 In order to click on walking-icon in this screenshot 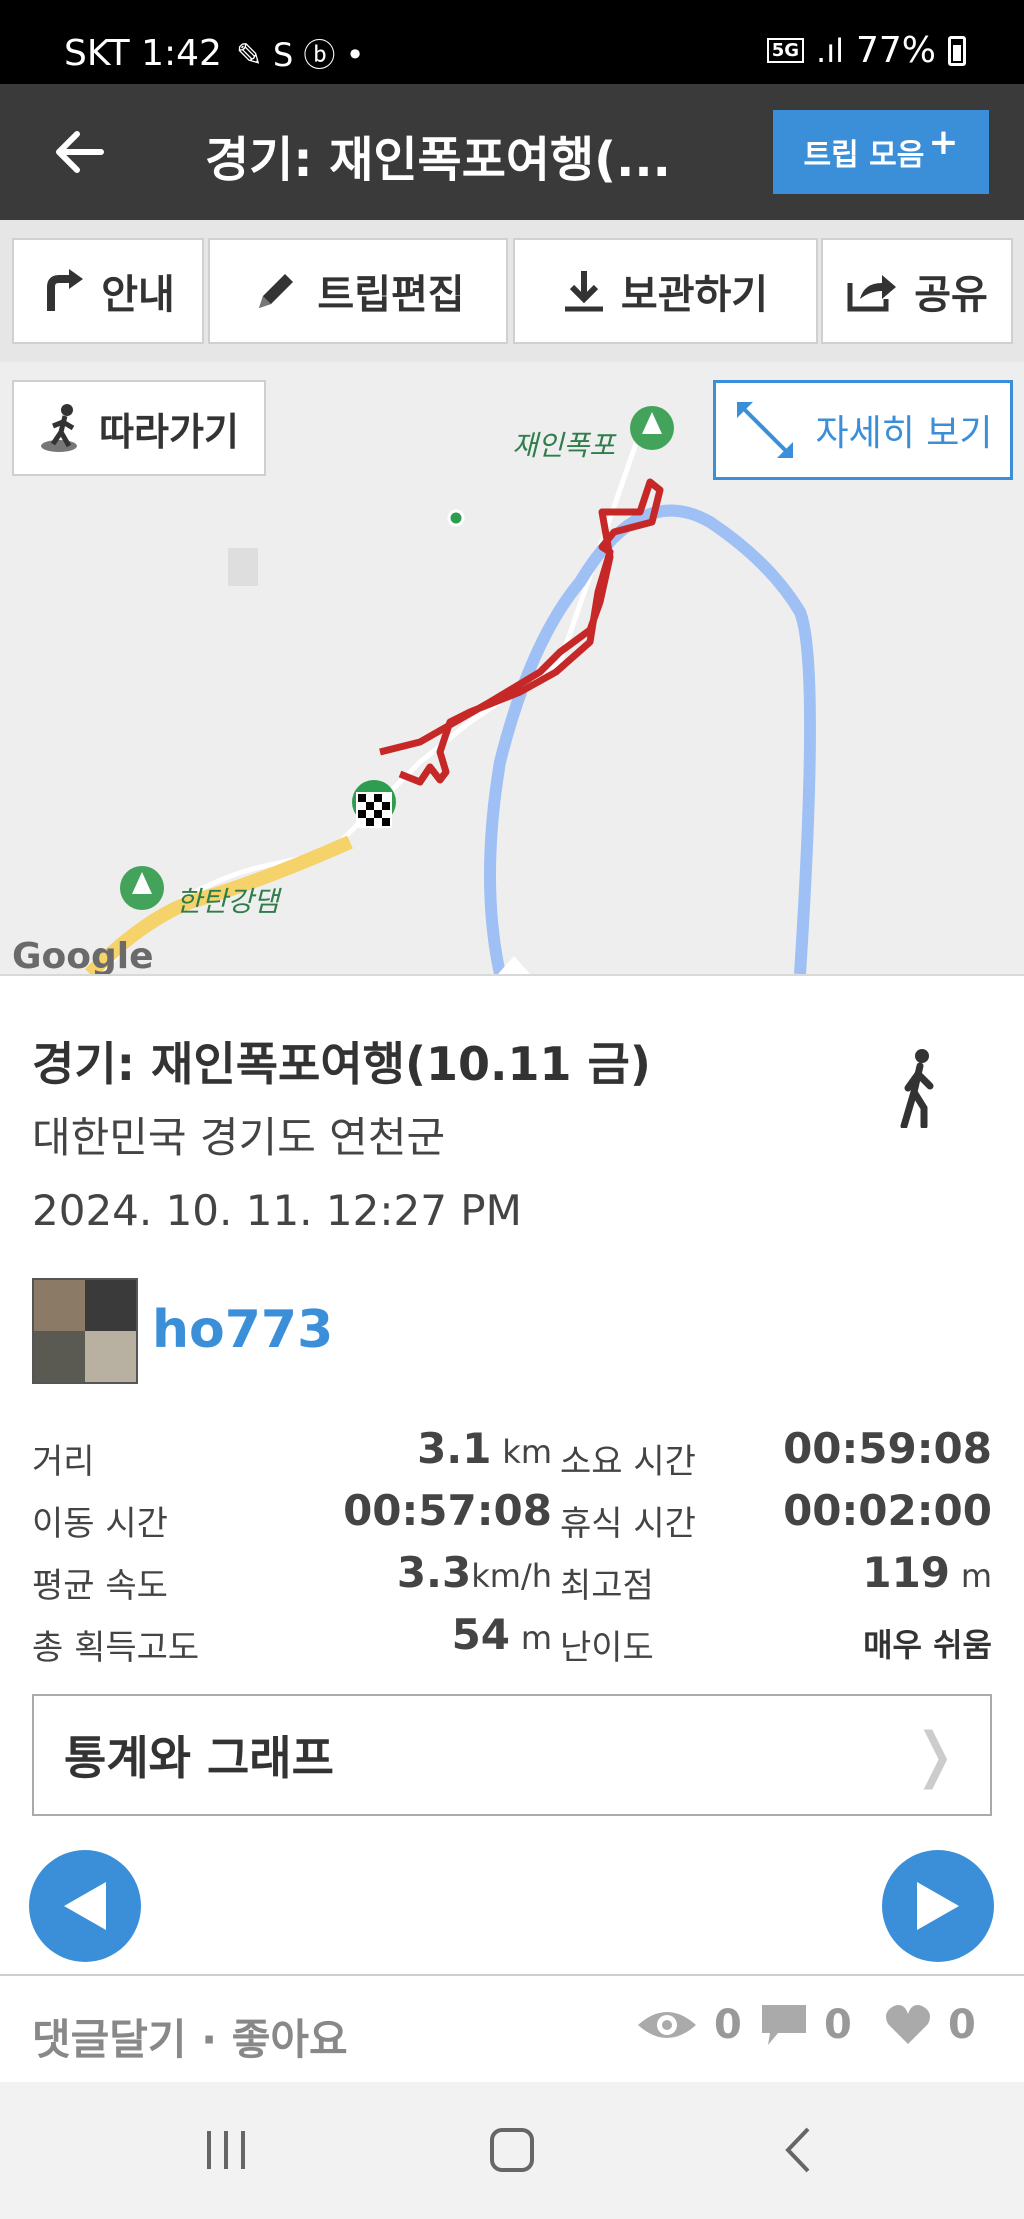, I will do `click(917, 1088)`.